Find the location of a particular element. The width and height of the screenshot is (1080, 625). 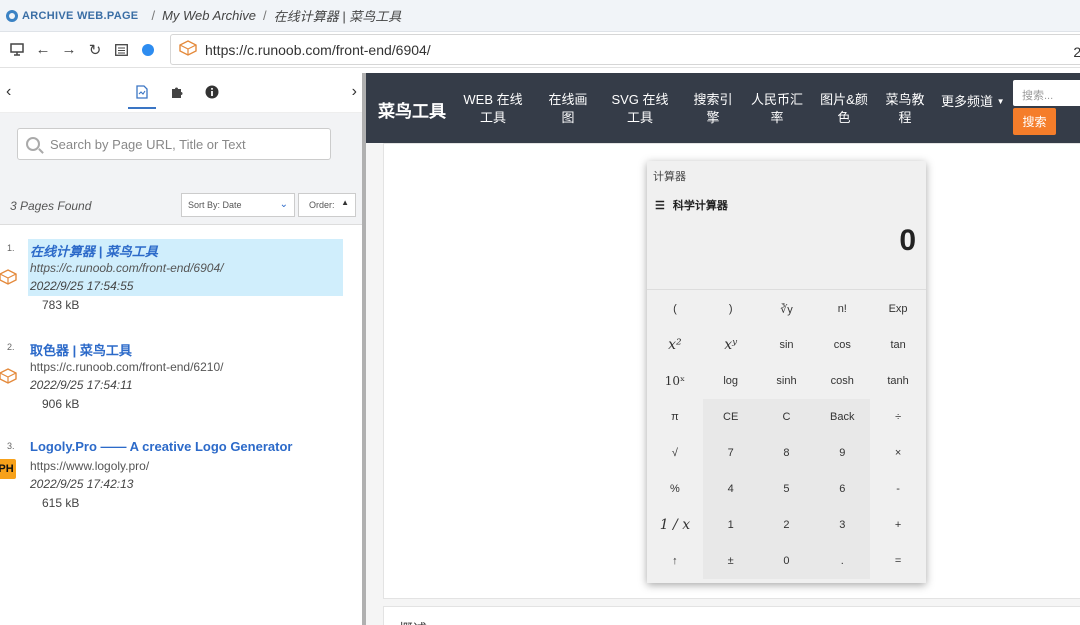

reload-icon: ↻ is located at coordinates (95, 50).